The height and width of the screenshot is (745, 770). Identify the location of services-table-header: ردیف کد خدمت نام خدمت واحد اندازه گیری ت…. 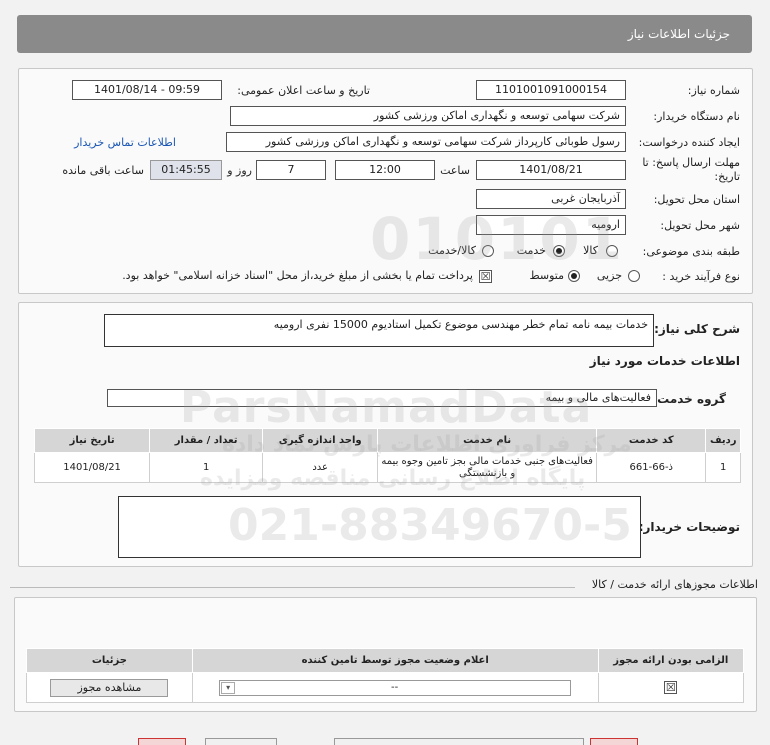
(387, 440).